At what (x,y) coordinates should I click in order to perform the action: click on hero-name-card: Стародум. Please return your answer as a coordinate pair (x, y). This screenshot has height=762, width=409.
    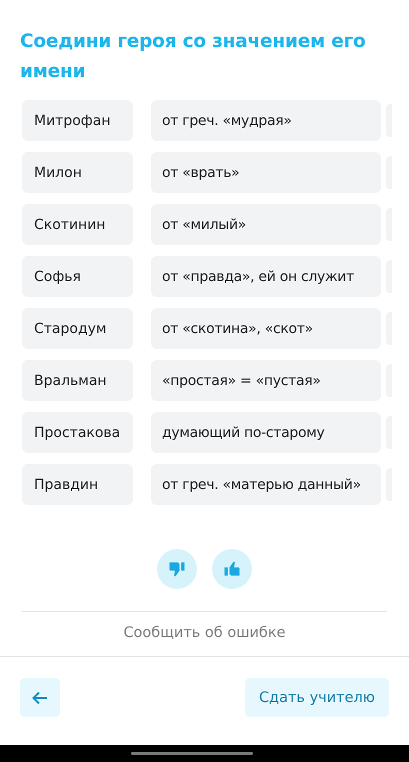
    Looking at the image, I should click on (77, 328).